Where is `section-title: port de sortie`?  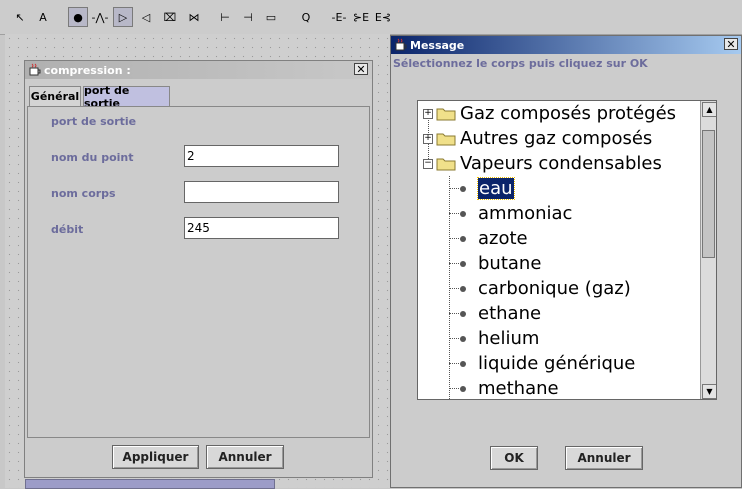 section-title: port de sortie is located at coordinates (94, 121).